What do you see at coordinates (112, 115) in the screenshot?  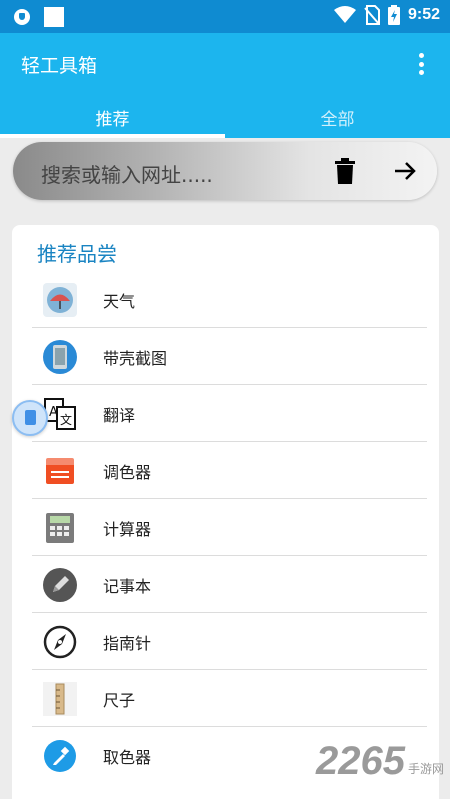 I see `tab-recommended: 推荐` at bounding box center [112, 115].